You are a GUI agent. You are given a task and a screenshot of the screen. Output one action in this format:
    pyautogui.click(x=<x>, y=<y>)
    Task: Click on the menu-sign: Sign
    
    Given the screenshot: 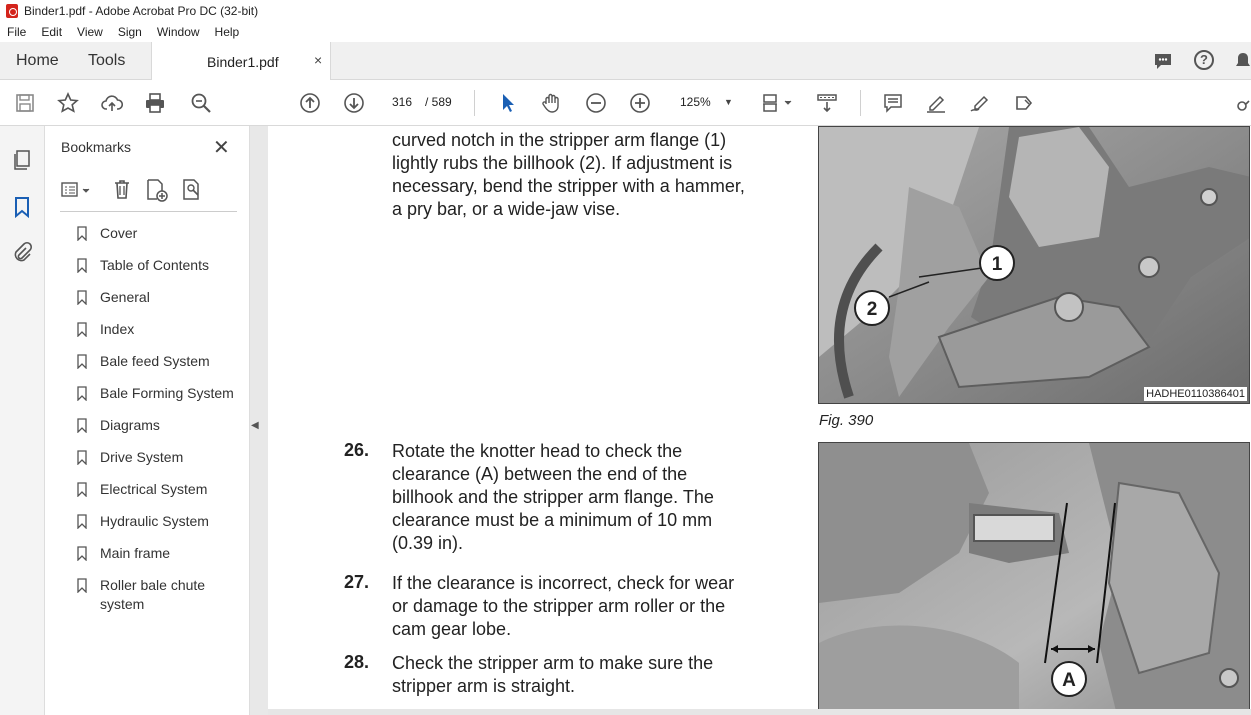 What is the action you would take?
    pyautogui.click(x=130, y=32)
    